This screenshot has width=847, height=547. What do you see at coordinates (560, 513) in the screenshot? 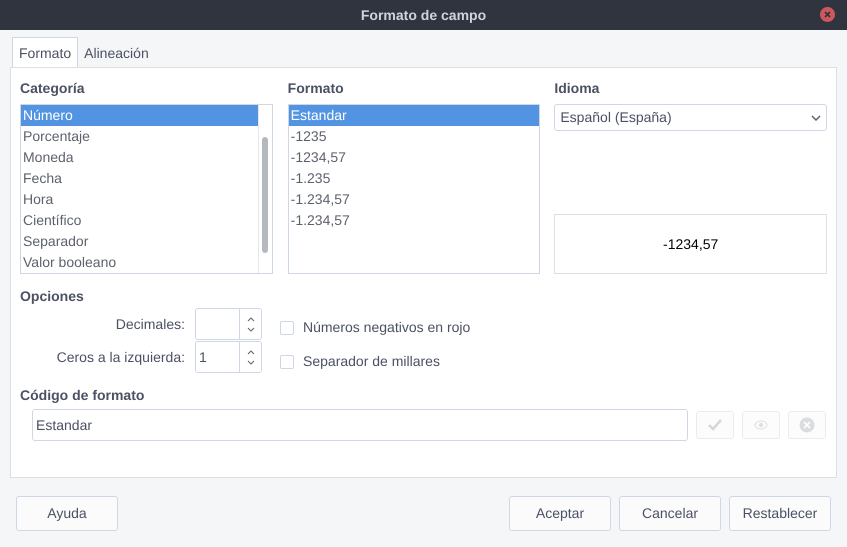
I see `dialog-button: Aceptar` at bounding box center [560, 513].